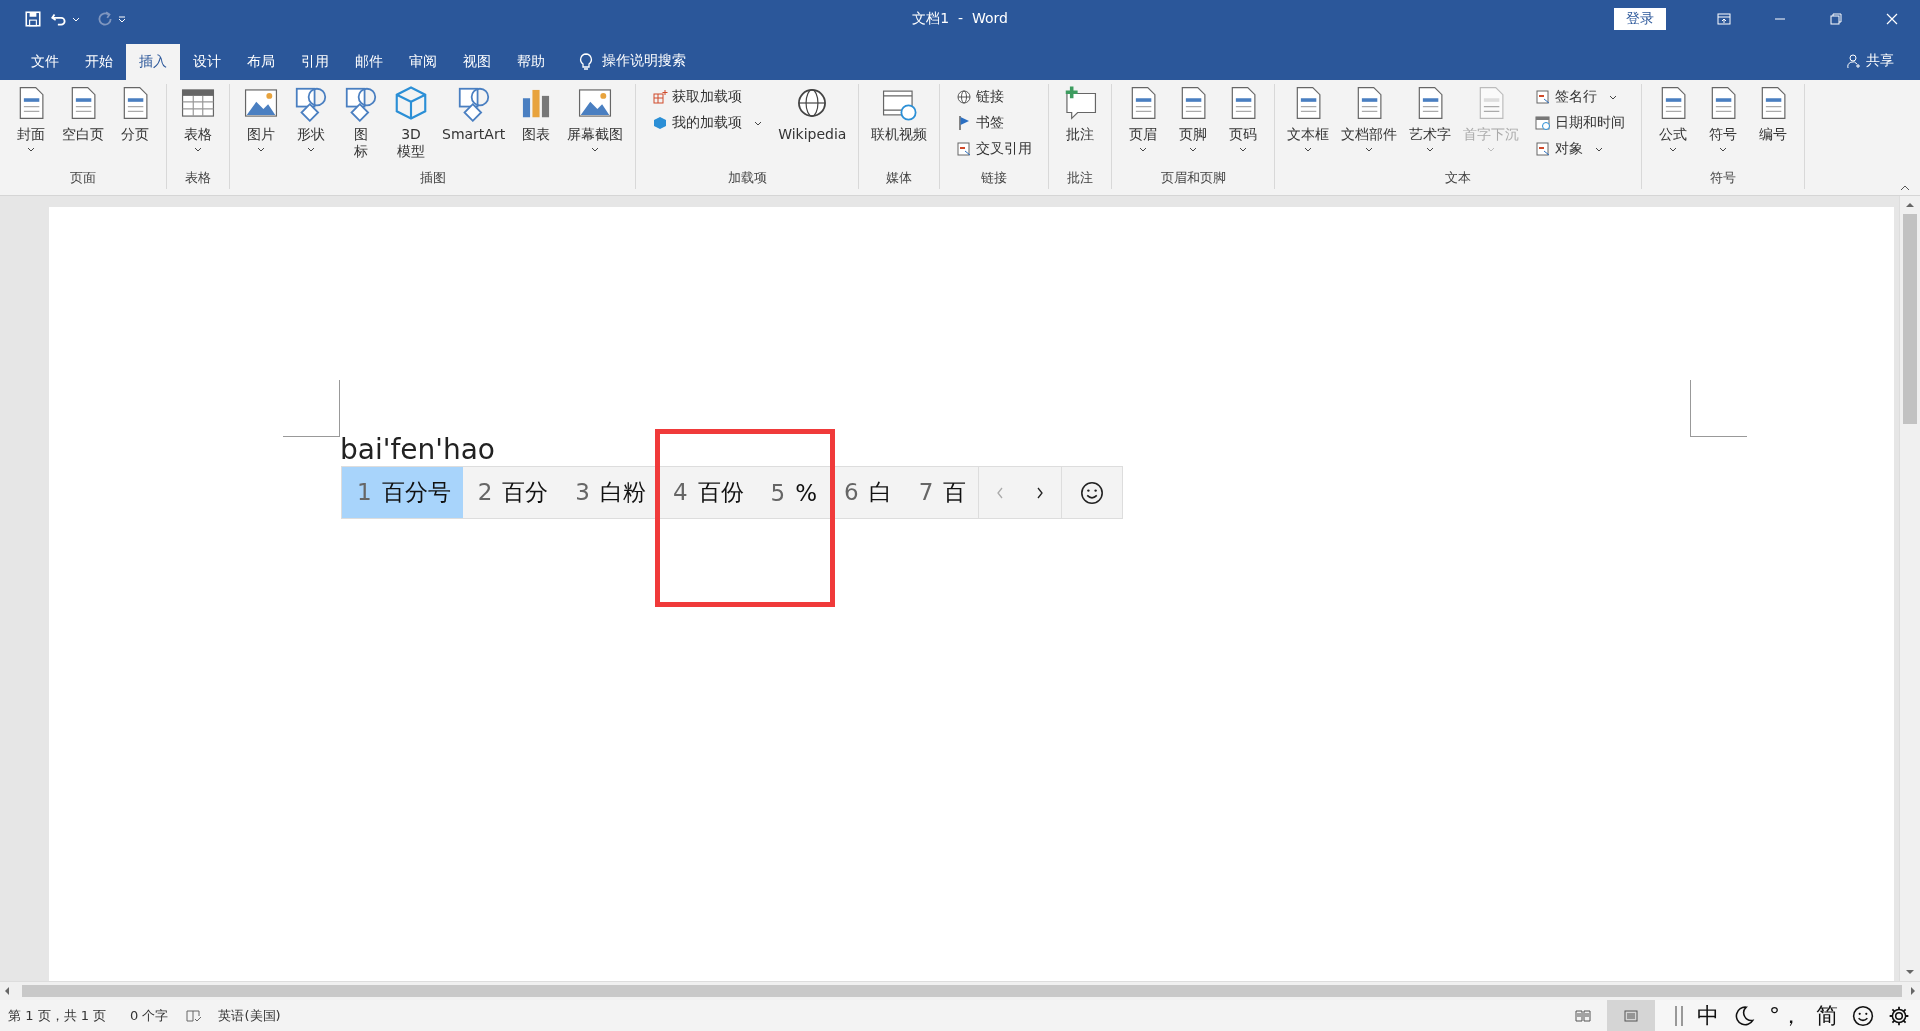 Image resolution: width=1920 pixels, height=1031 pixels. Describe the element at coordinates (1724, 19) in the screenshot. I see `ribbon-display-icon` at that location.